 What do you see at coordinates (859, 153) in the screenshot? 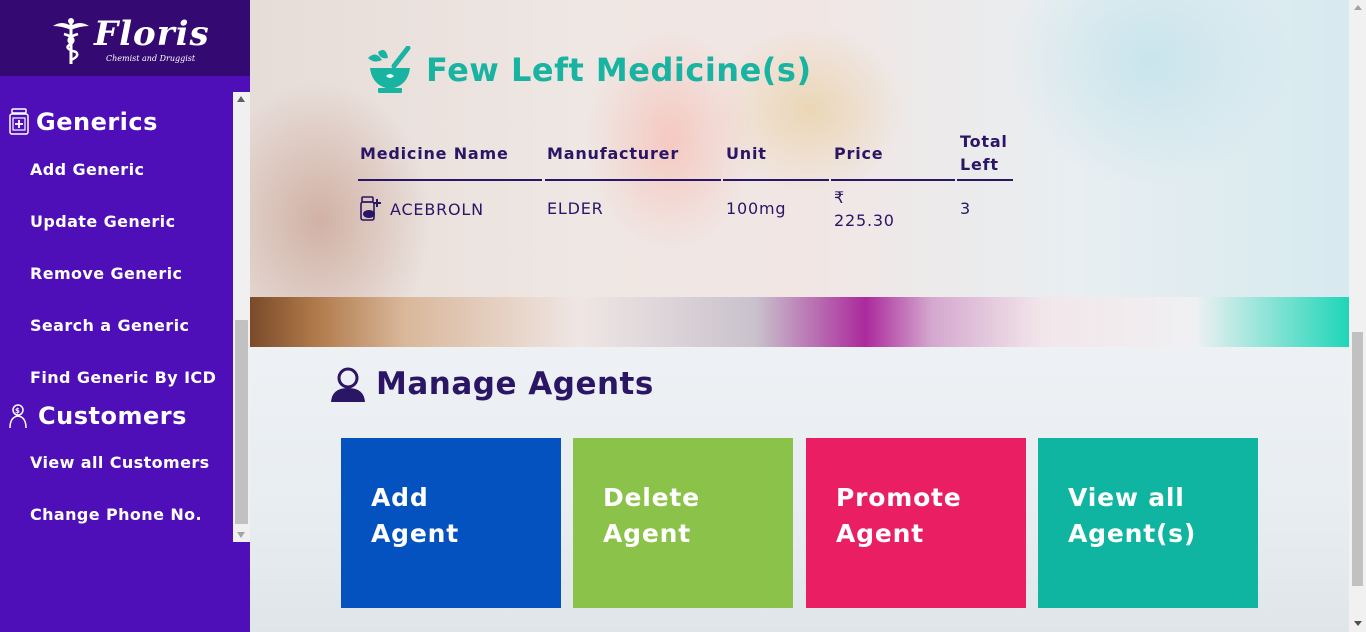
I see `header-price: Price` at bounding box center [859, 153].